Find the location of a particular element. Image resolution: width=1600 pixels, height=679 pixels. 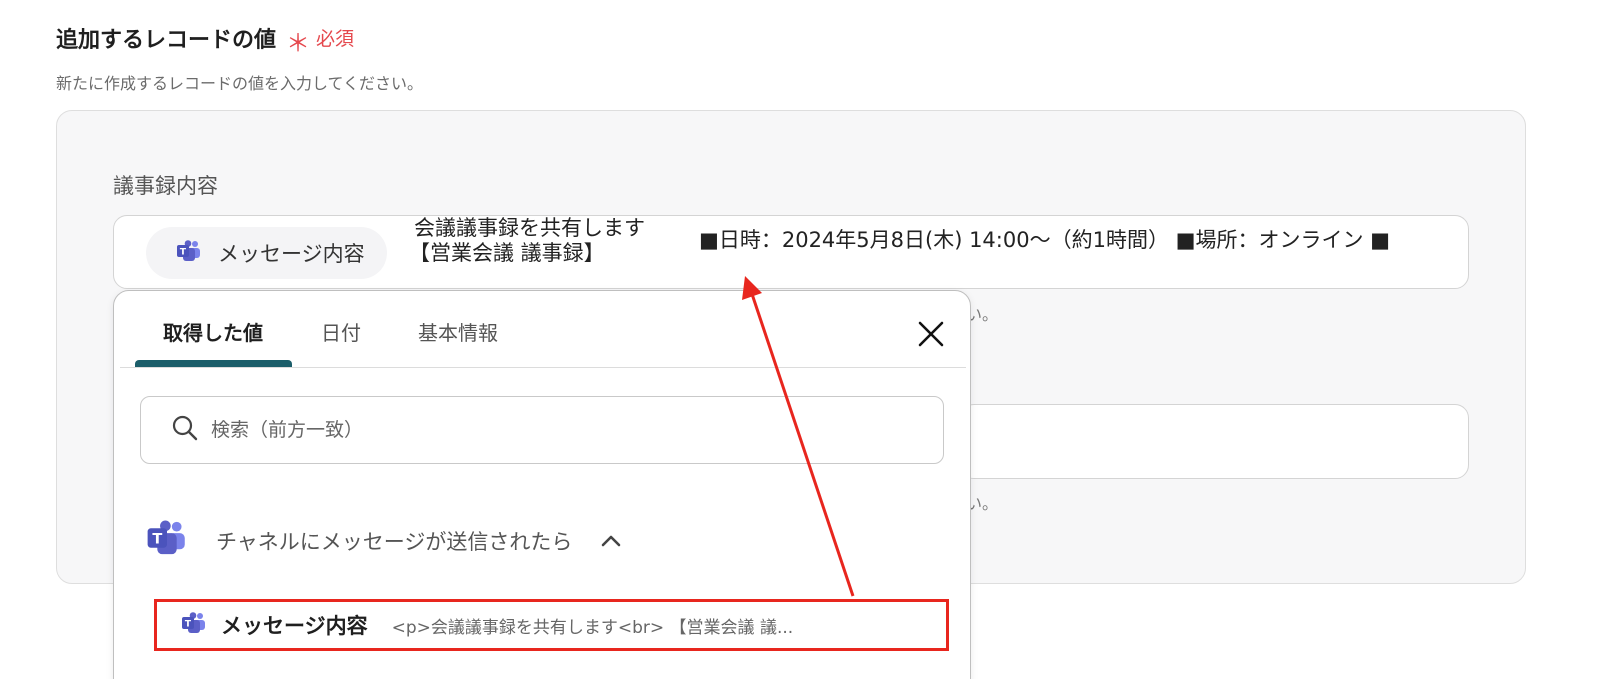

required-star: ＊ is located at coordinates (298, 43).